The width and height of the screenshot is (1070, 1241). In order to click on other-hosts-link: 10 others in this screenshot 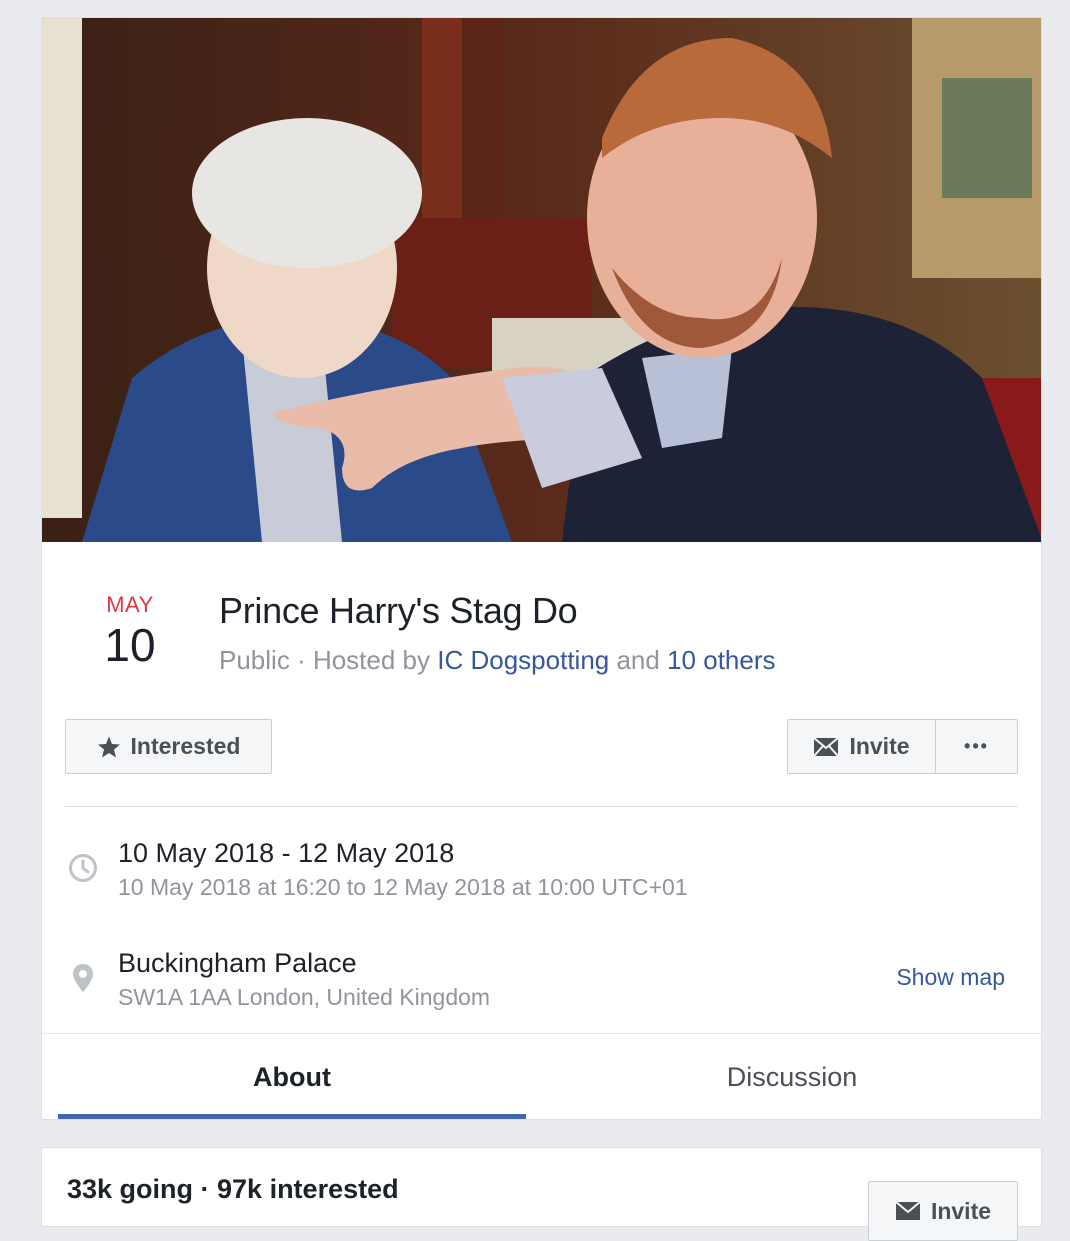, I will do `click(721, 660)`.